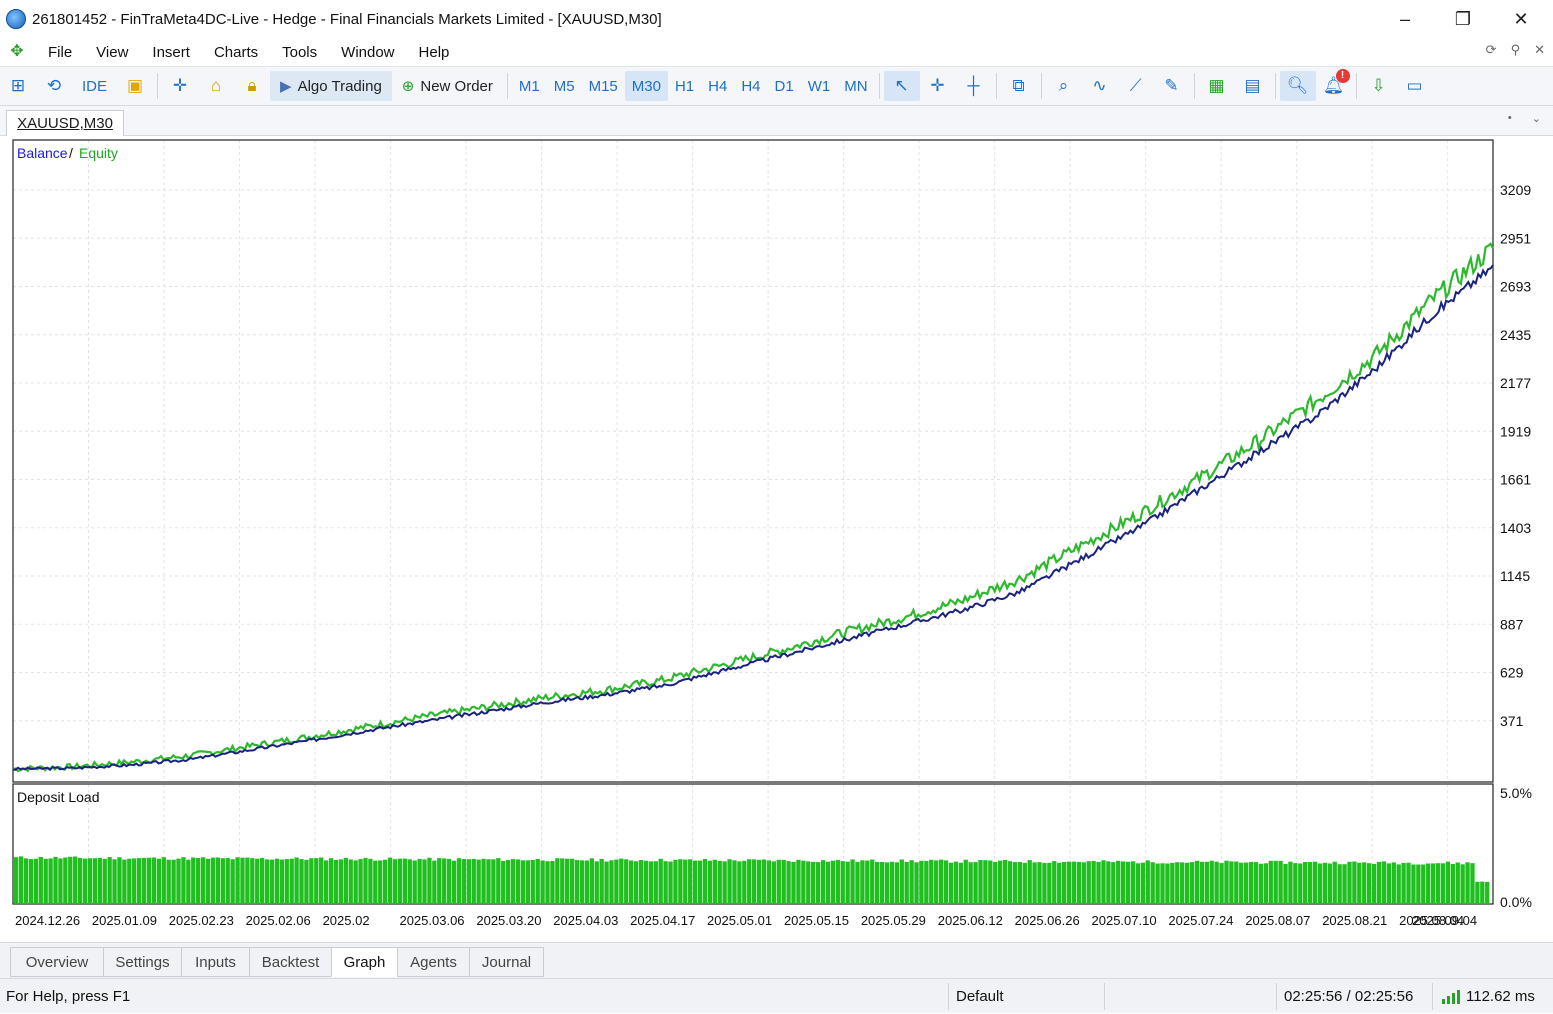 Image resolution: width=1553 pixels, height=1014 pixels. I want to click on status-connection: 112.62 ms, so click(1488, 996).